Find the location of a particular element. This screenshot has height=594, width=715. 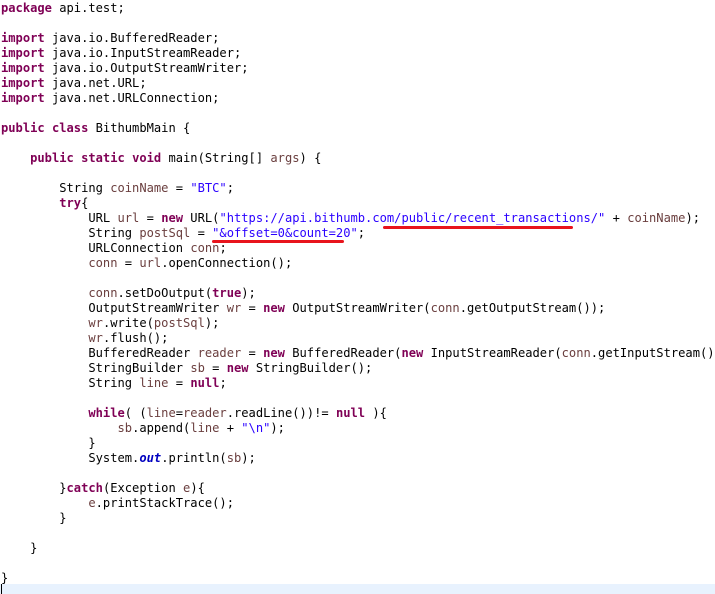

code-token-keyword: null is located at coordinates (350, 413).